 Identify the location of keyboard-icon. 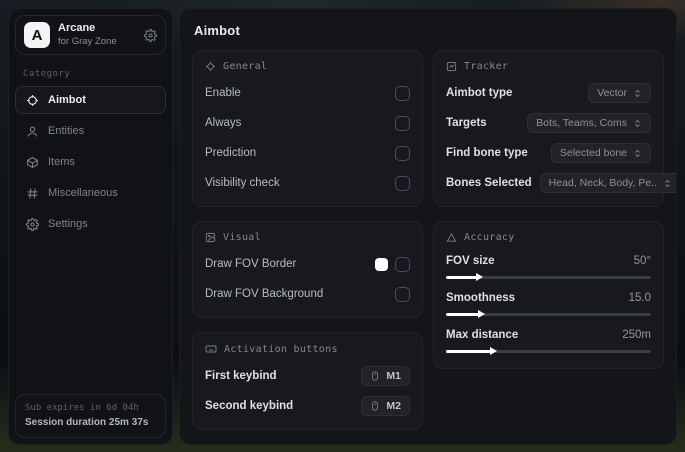
(211, 349).